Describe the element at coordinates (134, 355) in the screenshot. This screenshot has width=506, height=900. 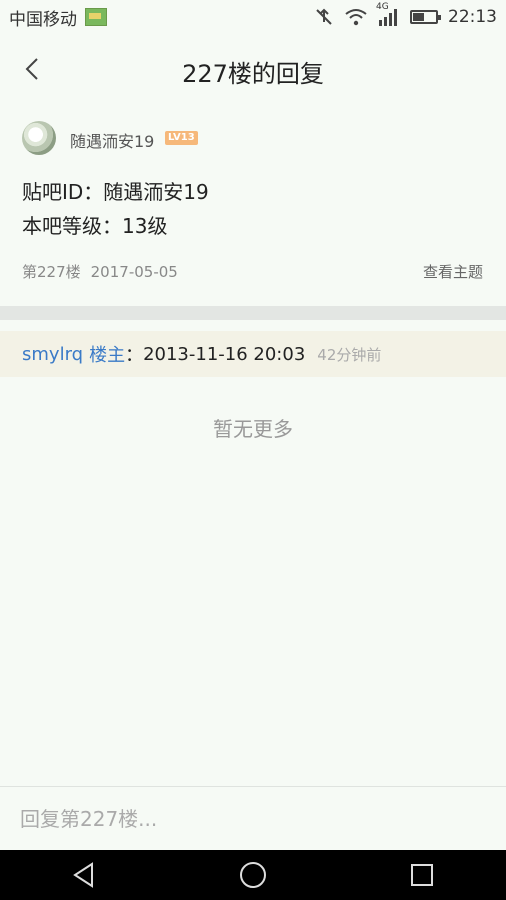
I see `reply-colon: ：` at that location.